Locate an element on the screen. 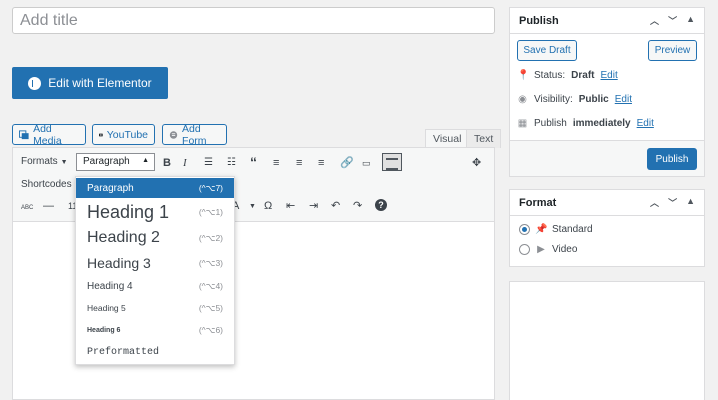 This screenshot has height=400, width=718. option-label: Heading 6 is located at coordinates (104, 330).